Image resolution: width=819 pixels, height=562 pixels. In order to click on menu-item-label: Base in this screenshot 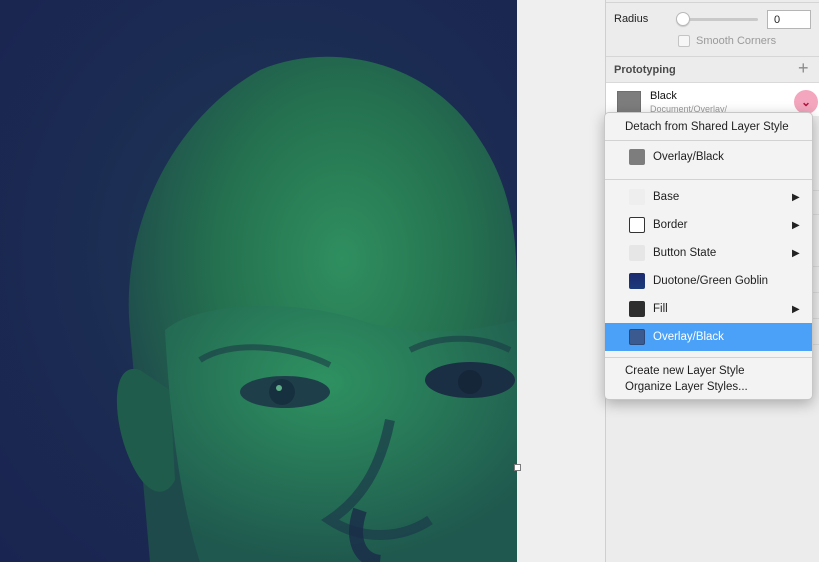, I will do `click(666, 197)`.